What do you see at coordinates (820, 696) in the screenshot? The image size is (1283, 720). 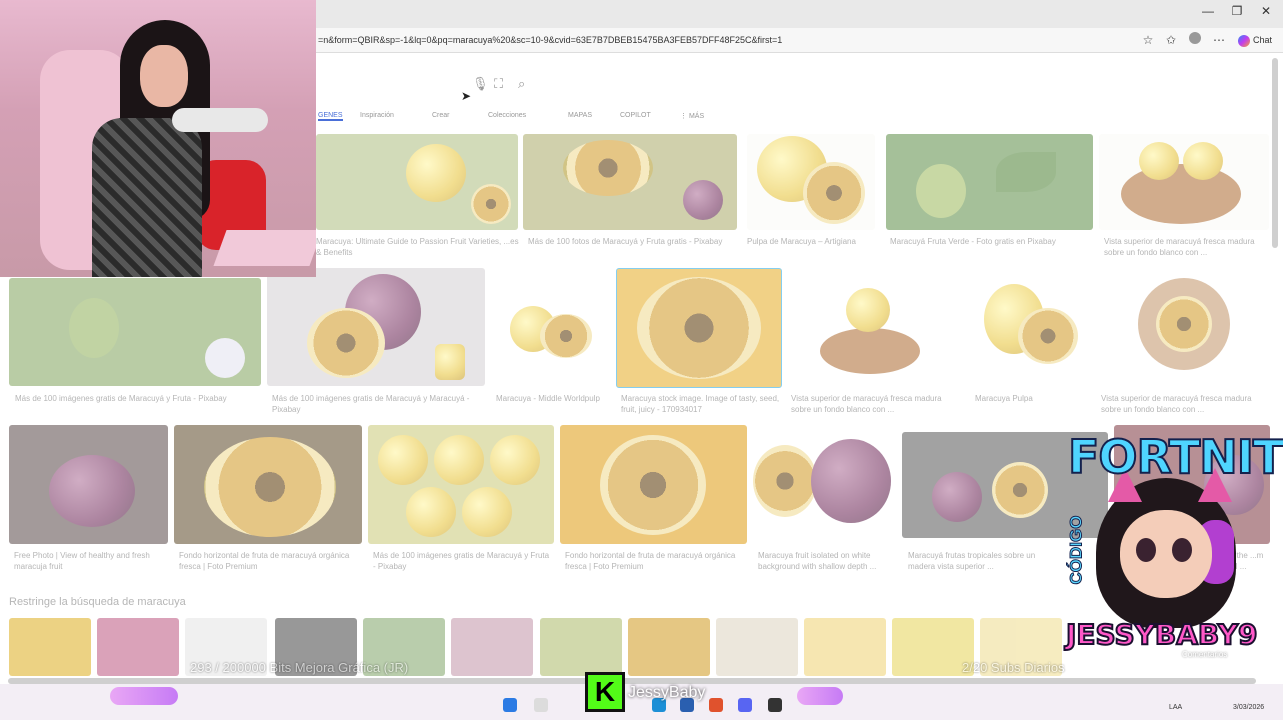 I see `overlay-pill-right` at bounding box center [820, 696].